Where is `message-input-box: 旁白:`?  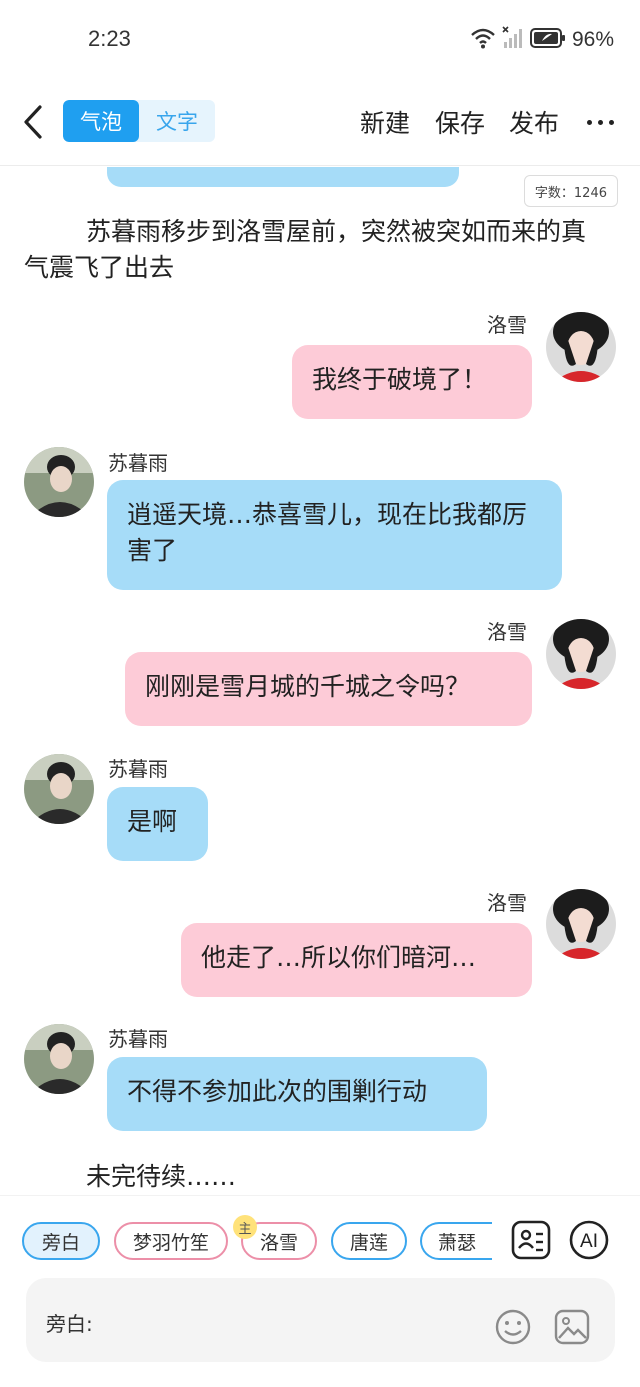 message-input-box: 旁白: is located at coordinates (320, 1320).